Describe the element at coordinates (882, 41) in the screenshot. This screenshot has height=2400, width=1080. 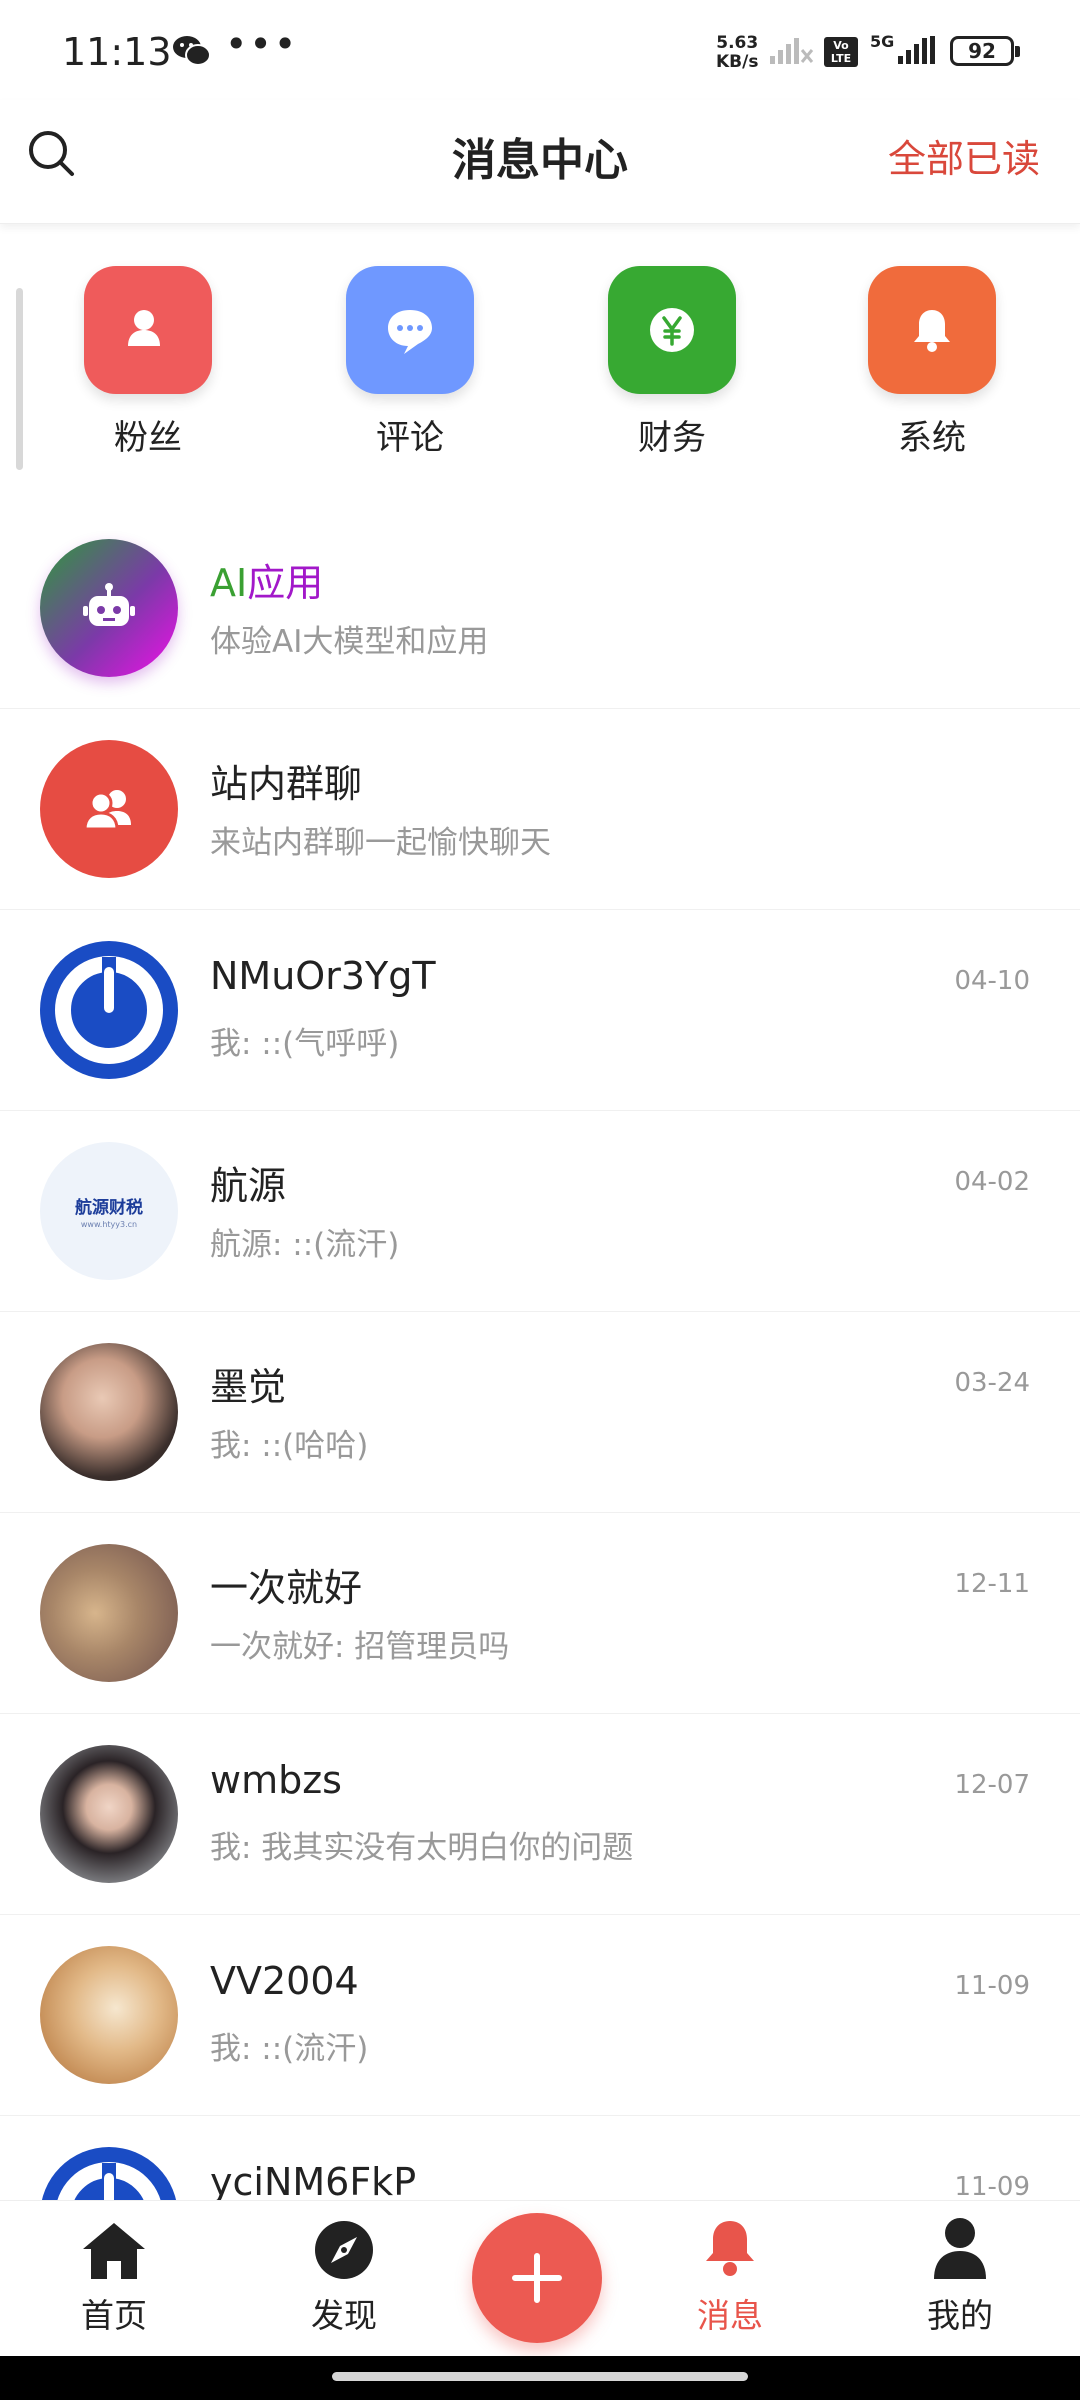
I see `network-type: 5G` at that location.